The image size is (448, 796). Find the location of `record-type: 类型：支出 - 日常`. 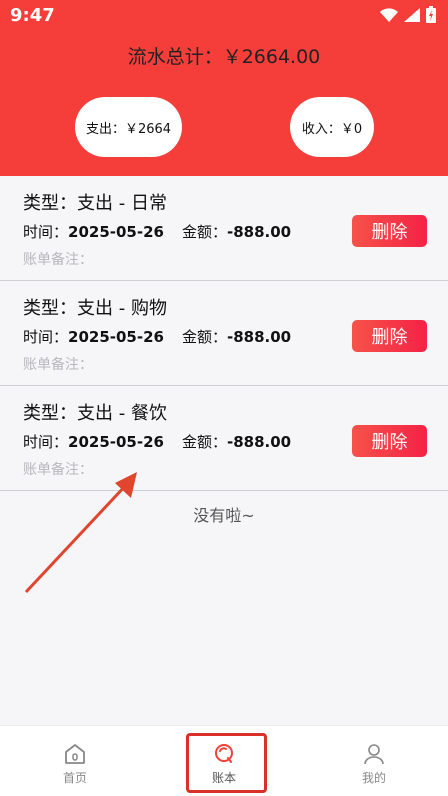

record-type: 类型：支出 - 日常 is located at coordinates (95, 203).